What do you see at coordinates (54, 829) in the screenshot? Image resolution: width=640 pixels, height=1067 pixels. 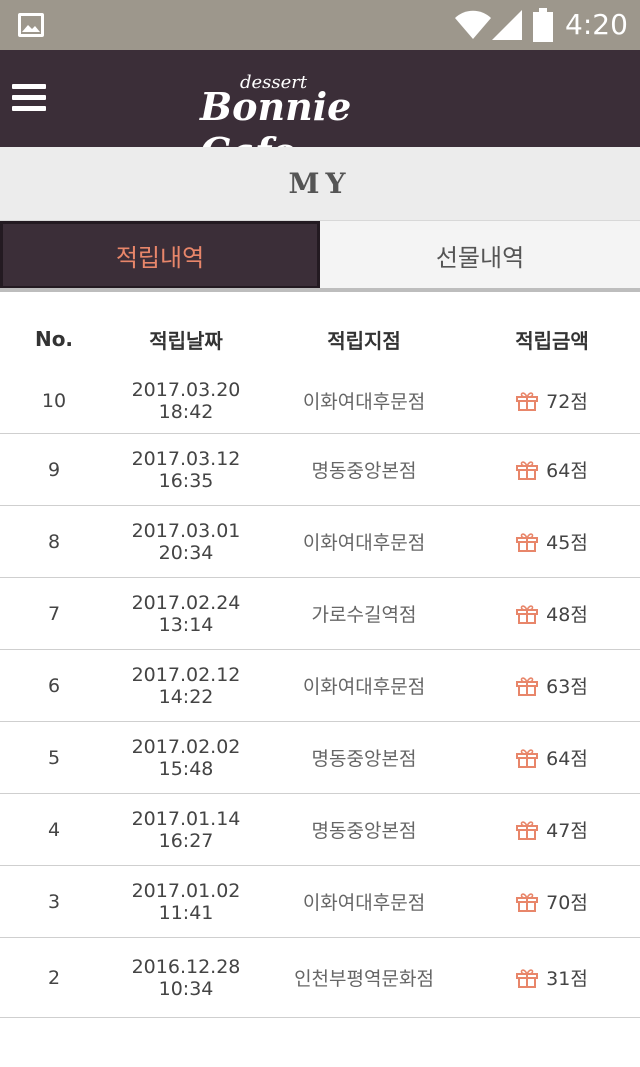 I see `row-no: 4` at bounding box center [54, 829].